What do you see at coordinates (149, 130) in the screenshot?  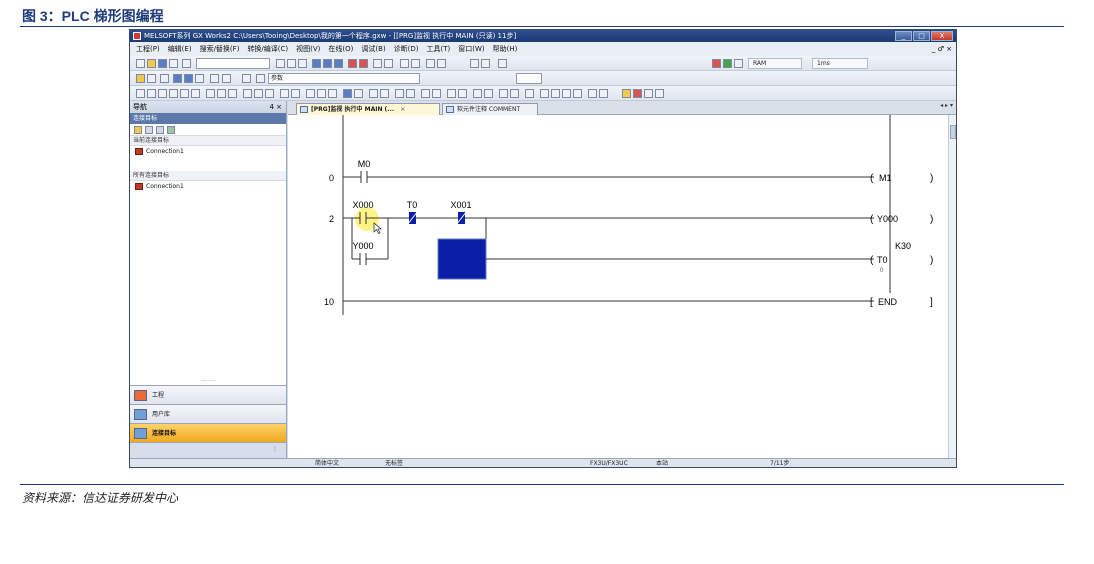 I see `copy-connection-icon` at bounding box center [149, 130].